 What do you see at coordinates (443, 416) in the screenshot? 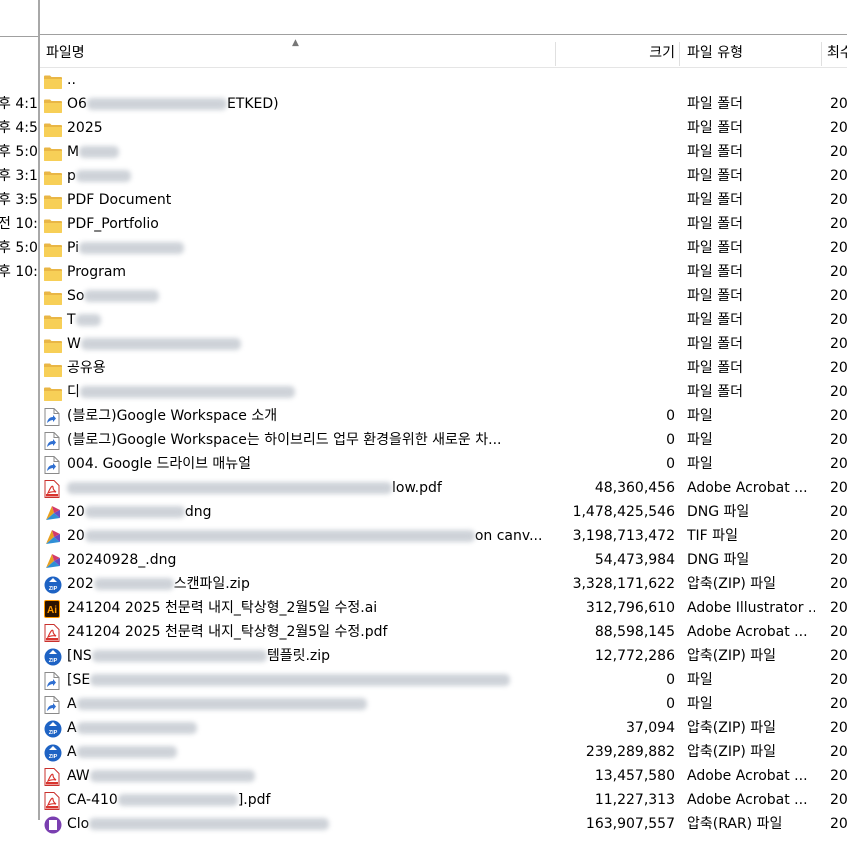
I see `file-row: (블로그)Google Workspace 소개 0 파일 20` at bounding box center [443, 416].